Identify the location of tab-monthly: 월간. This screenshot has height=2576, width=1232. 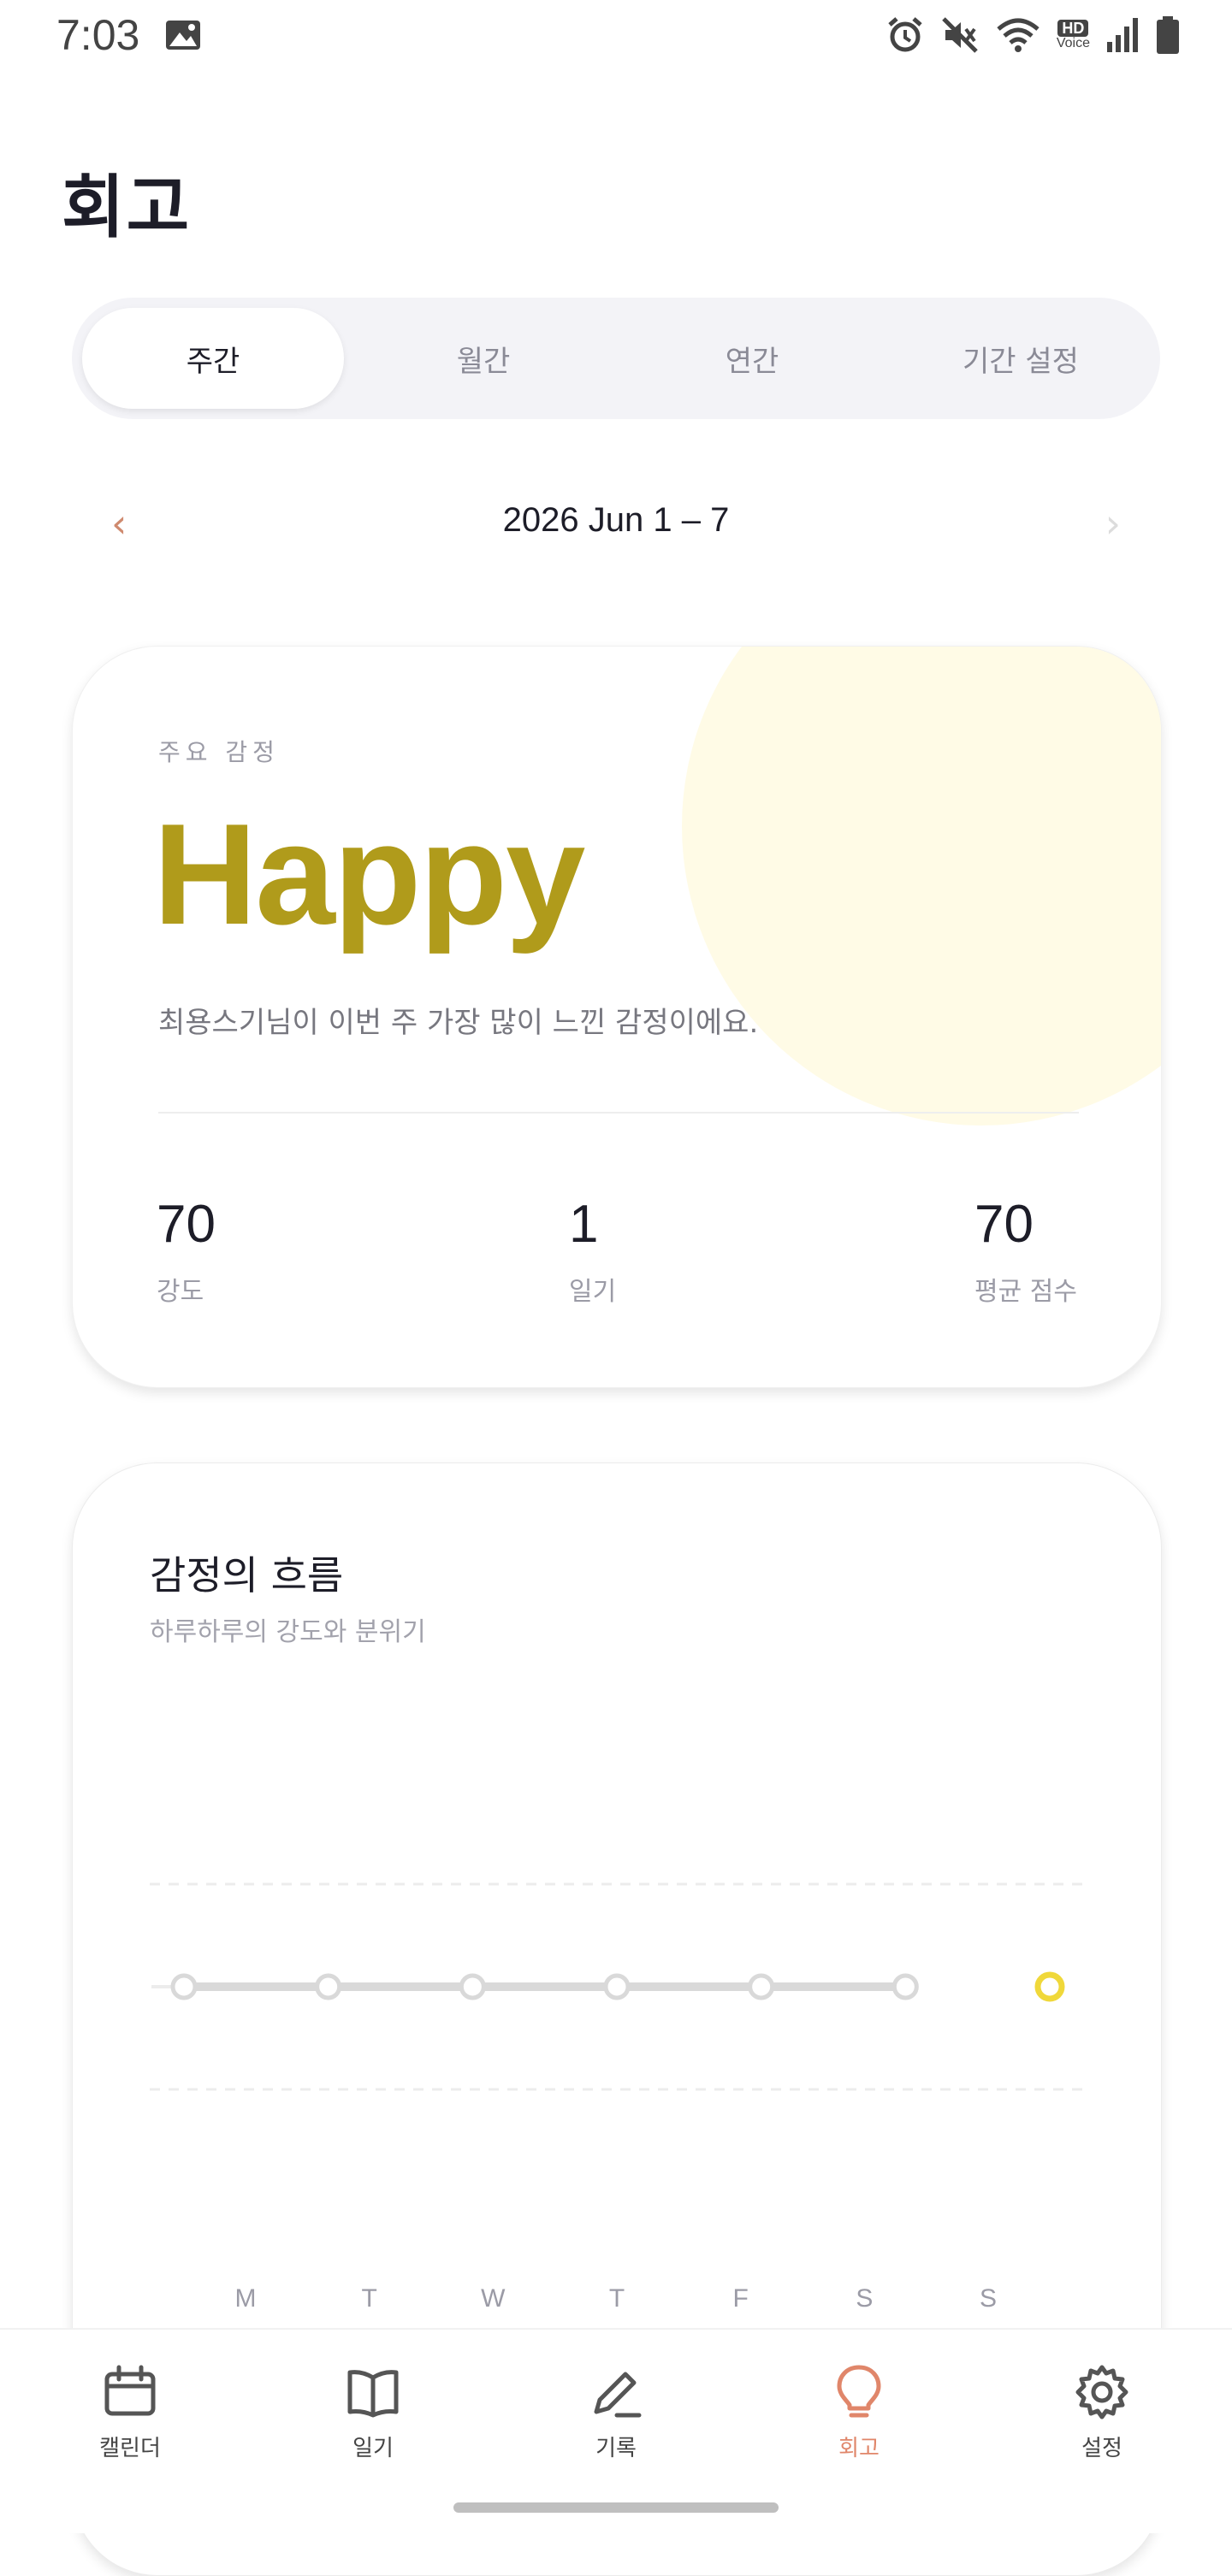
(483, 358).